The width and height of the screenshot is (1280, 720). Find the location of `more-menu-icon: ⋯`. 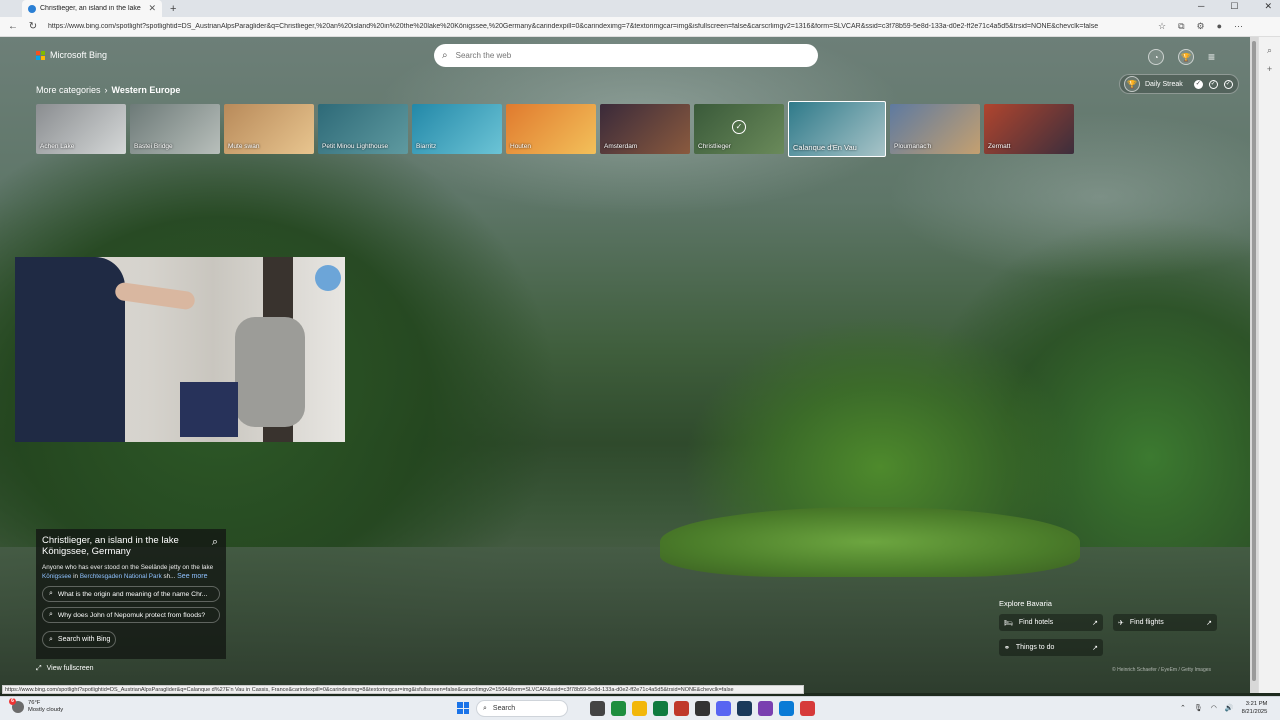

more-menu-icon: ⋯ is located at coordinates (1238, 26).